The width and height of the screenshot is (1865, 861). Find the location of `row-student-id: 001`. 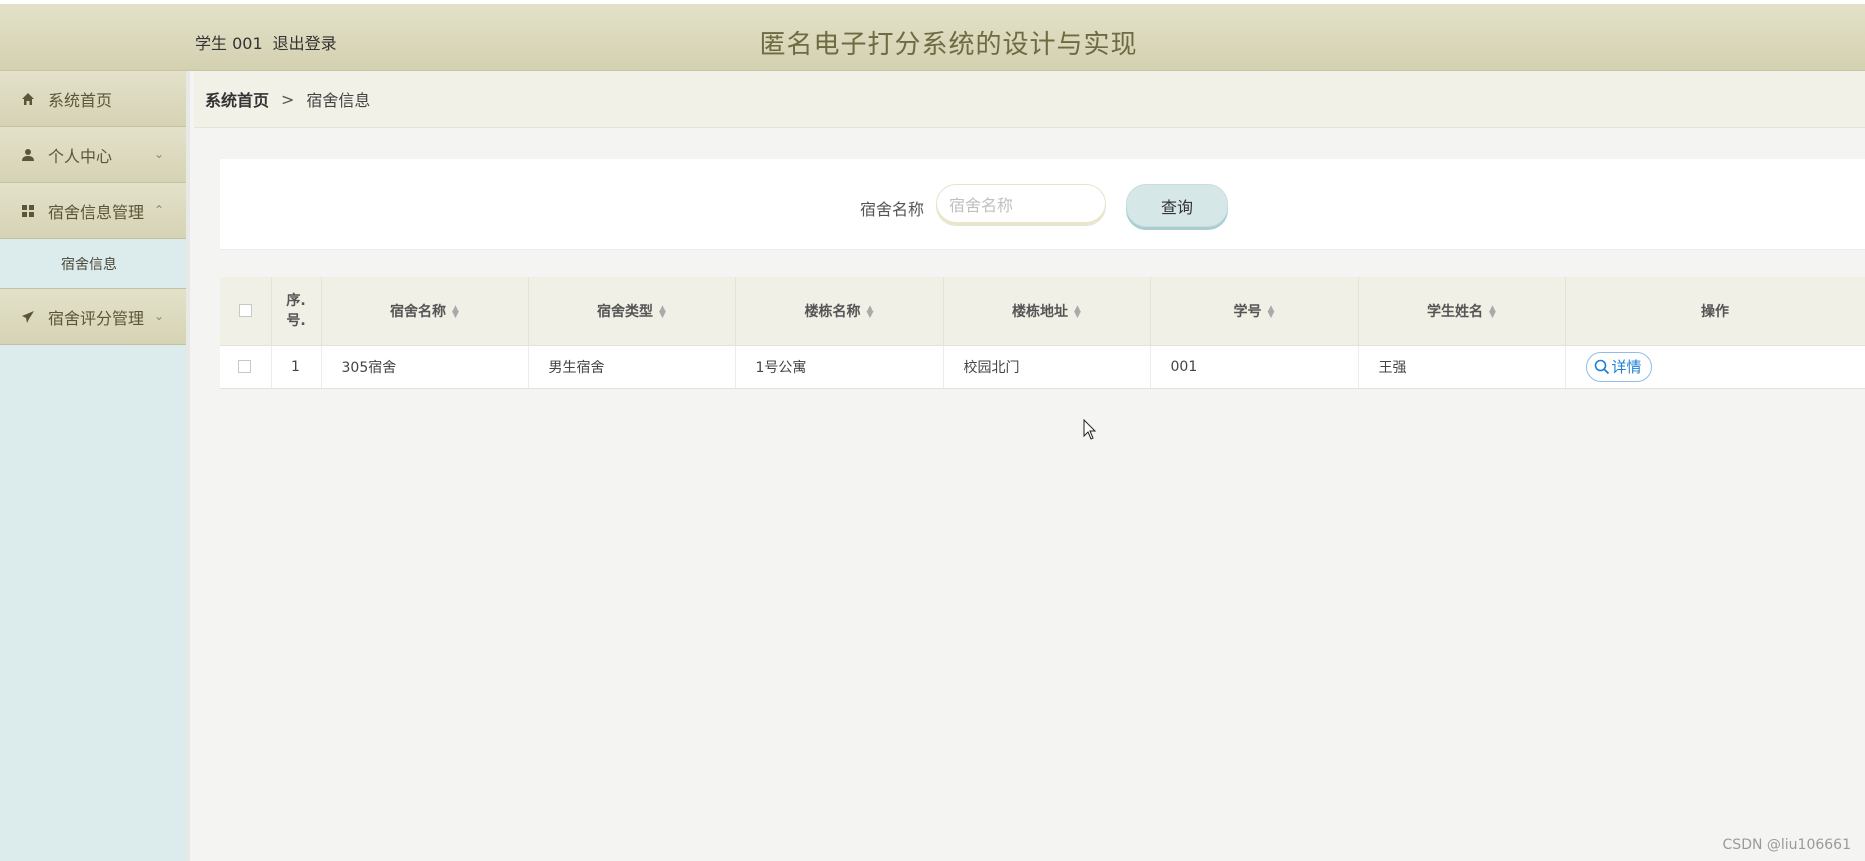

row-student-id: 001 is located at coordinates (1254, 366).